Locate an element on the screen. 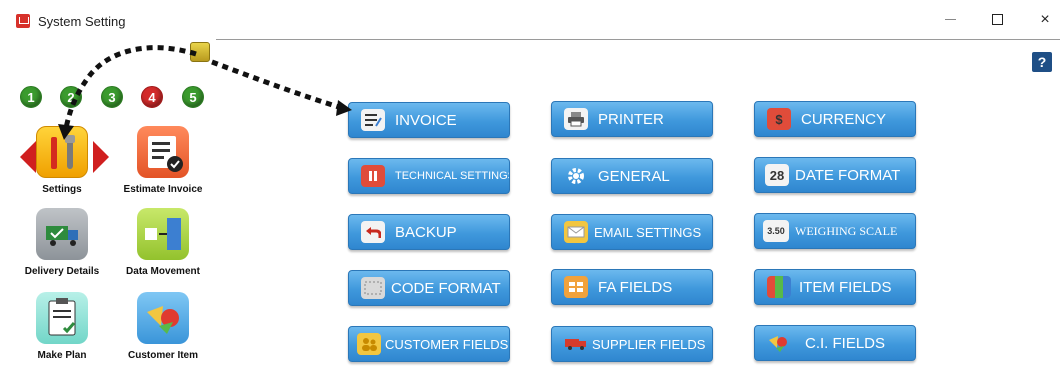 The image size is (1060, 366). weighing-scale-label: WEIGHING SCALE is located at coordinates (846, 230).